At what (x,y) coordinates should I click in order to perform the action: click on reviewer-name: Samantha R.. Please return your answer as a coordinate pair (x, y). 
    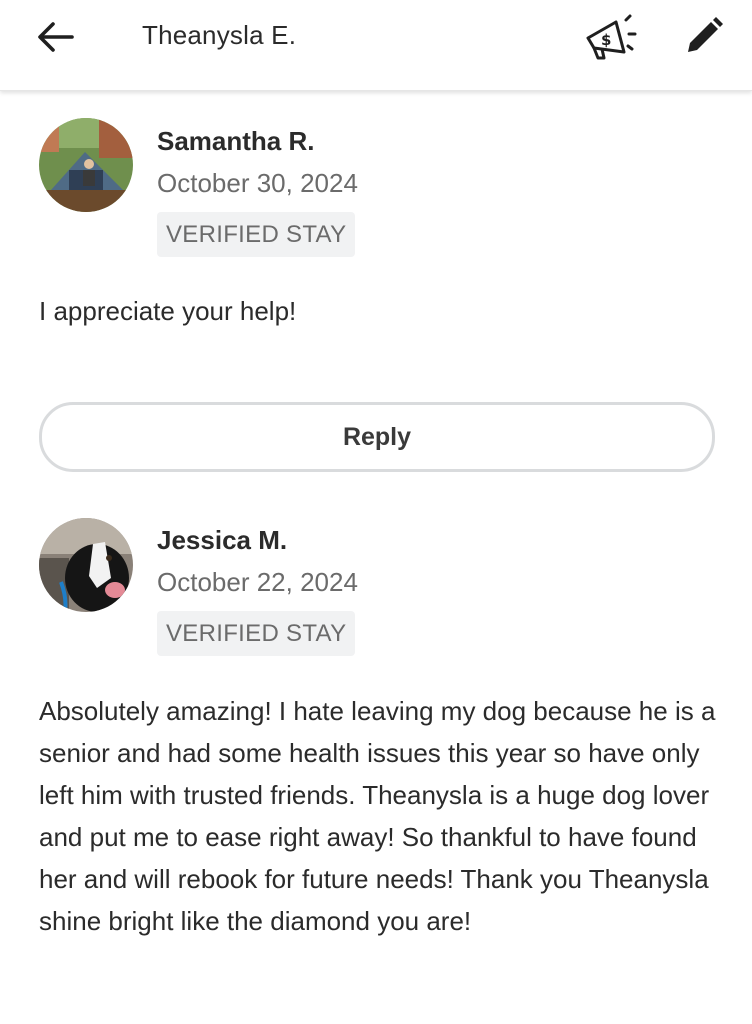
    Looking at the image, I should click on (236, 141).